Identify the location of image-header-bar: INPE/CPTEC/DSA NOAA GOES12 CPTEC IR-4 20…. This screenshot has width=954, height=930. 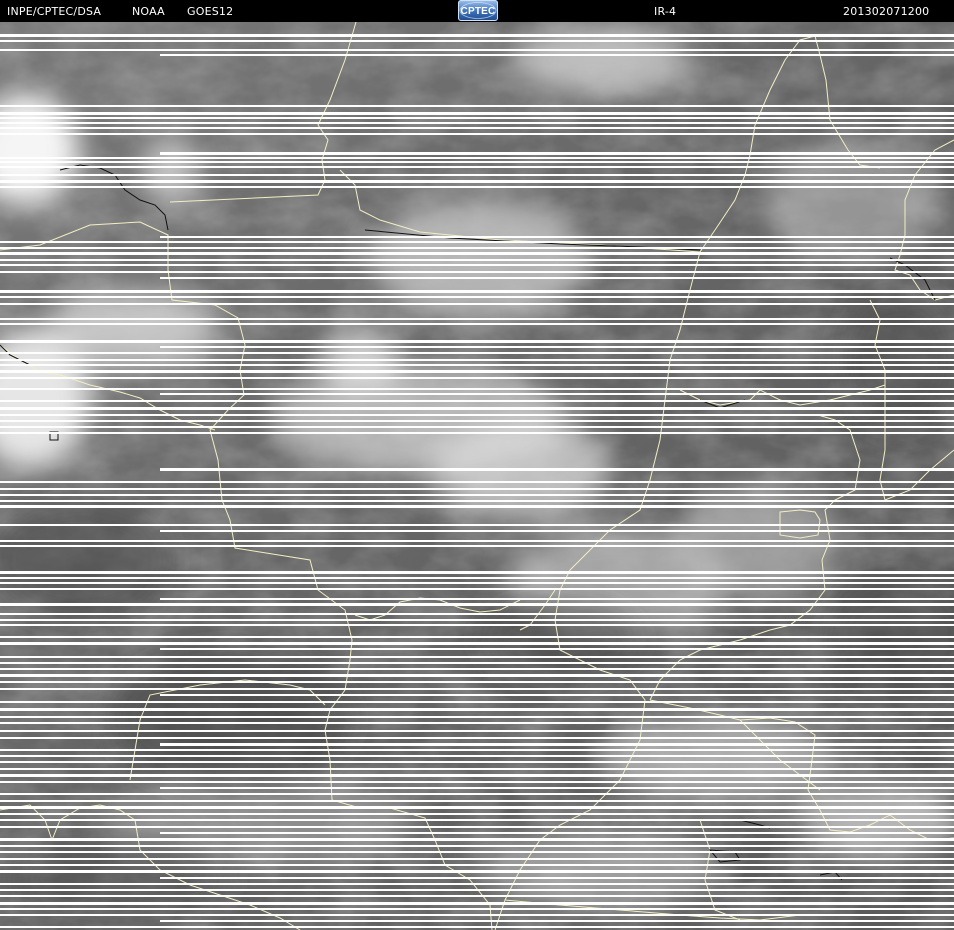
(477, 11).